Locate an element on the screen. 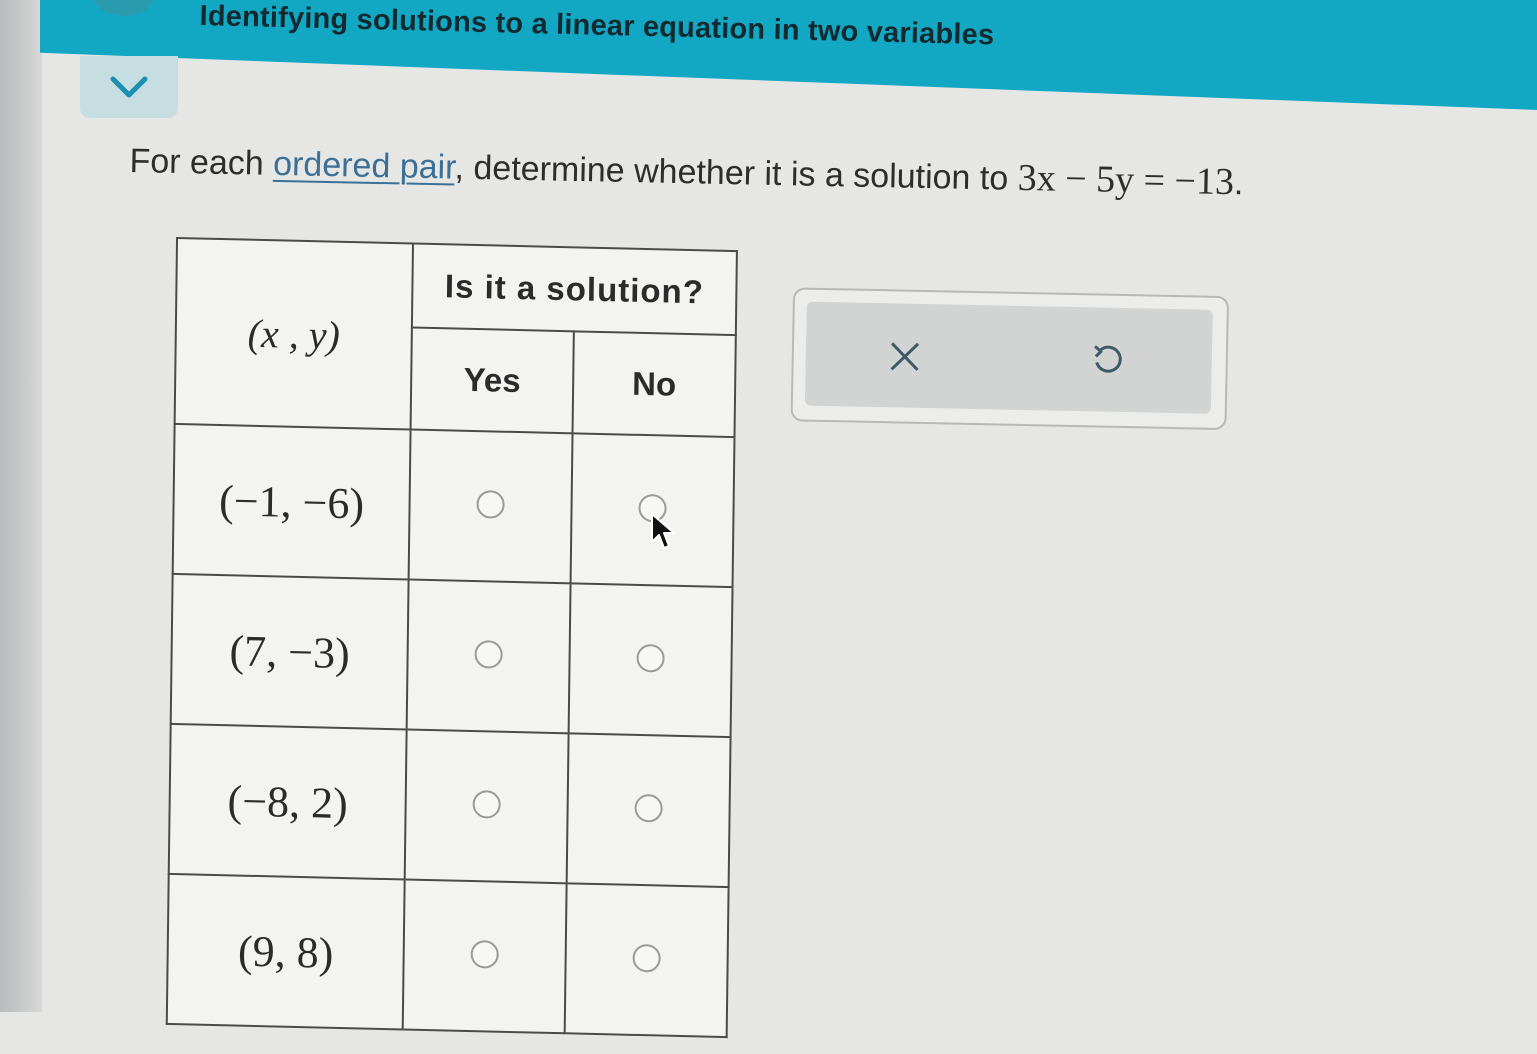  answer-toolbox is located at coordinates (1010, 359).